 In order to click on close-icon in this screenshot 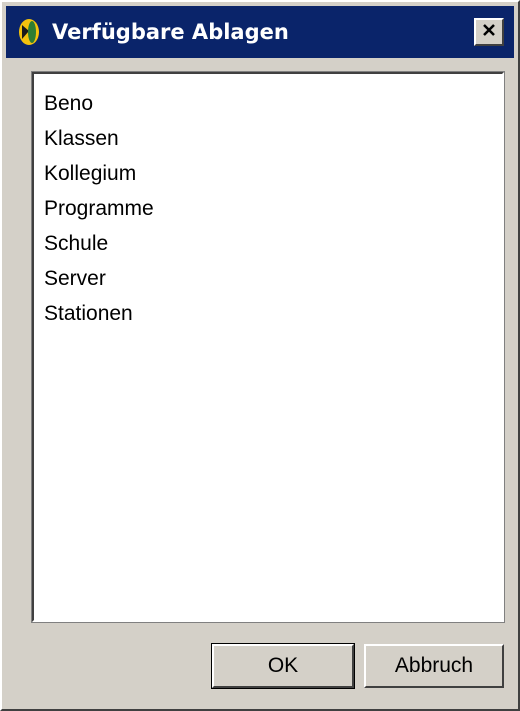, I will do `click(489, 32)`.